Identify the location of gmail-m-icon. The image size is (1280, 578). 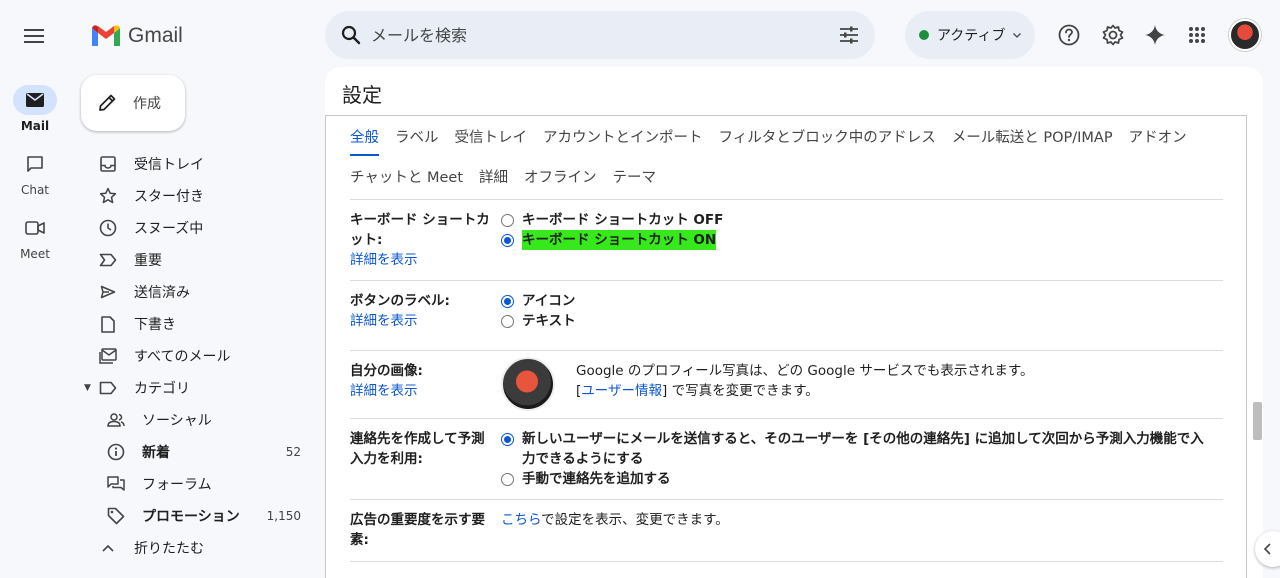
(106, 35).